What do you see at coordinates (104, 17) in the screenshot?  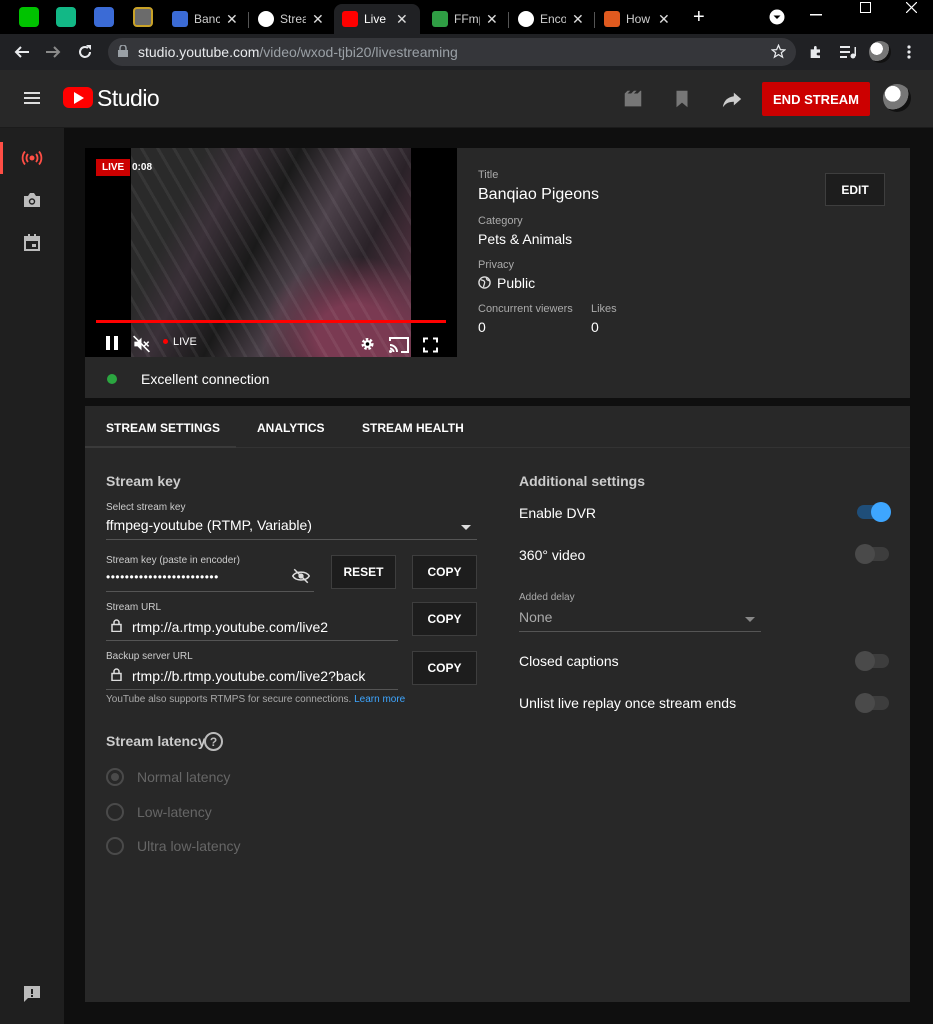 I see `mastodon-icon` at bounding box center [104, 17].